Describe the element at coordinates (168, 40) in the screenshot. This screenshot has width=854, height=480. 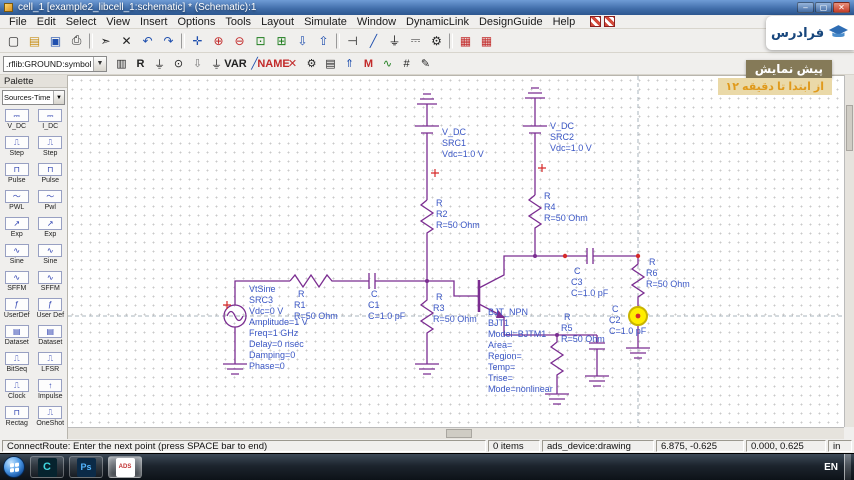
I see `redo-icon: ↷` at that location.